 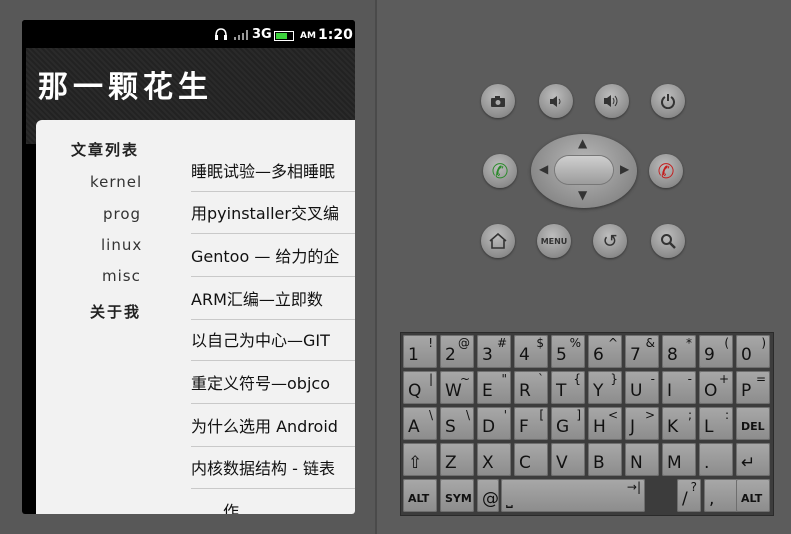 I want to click on nav-articles-heading: 文章列表, so click(x=105, y=149).